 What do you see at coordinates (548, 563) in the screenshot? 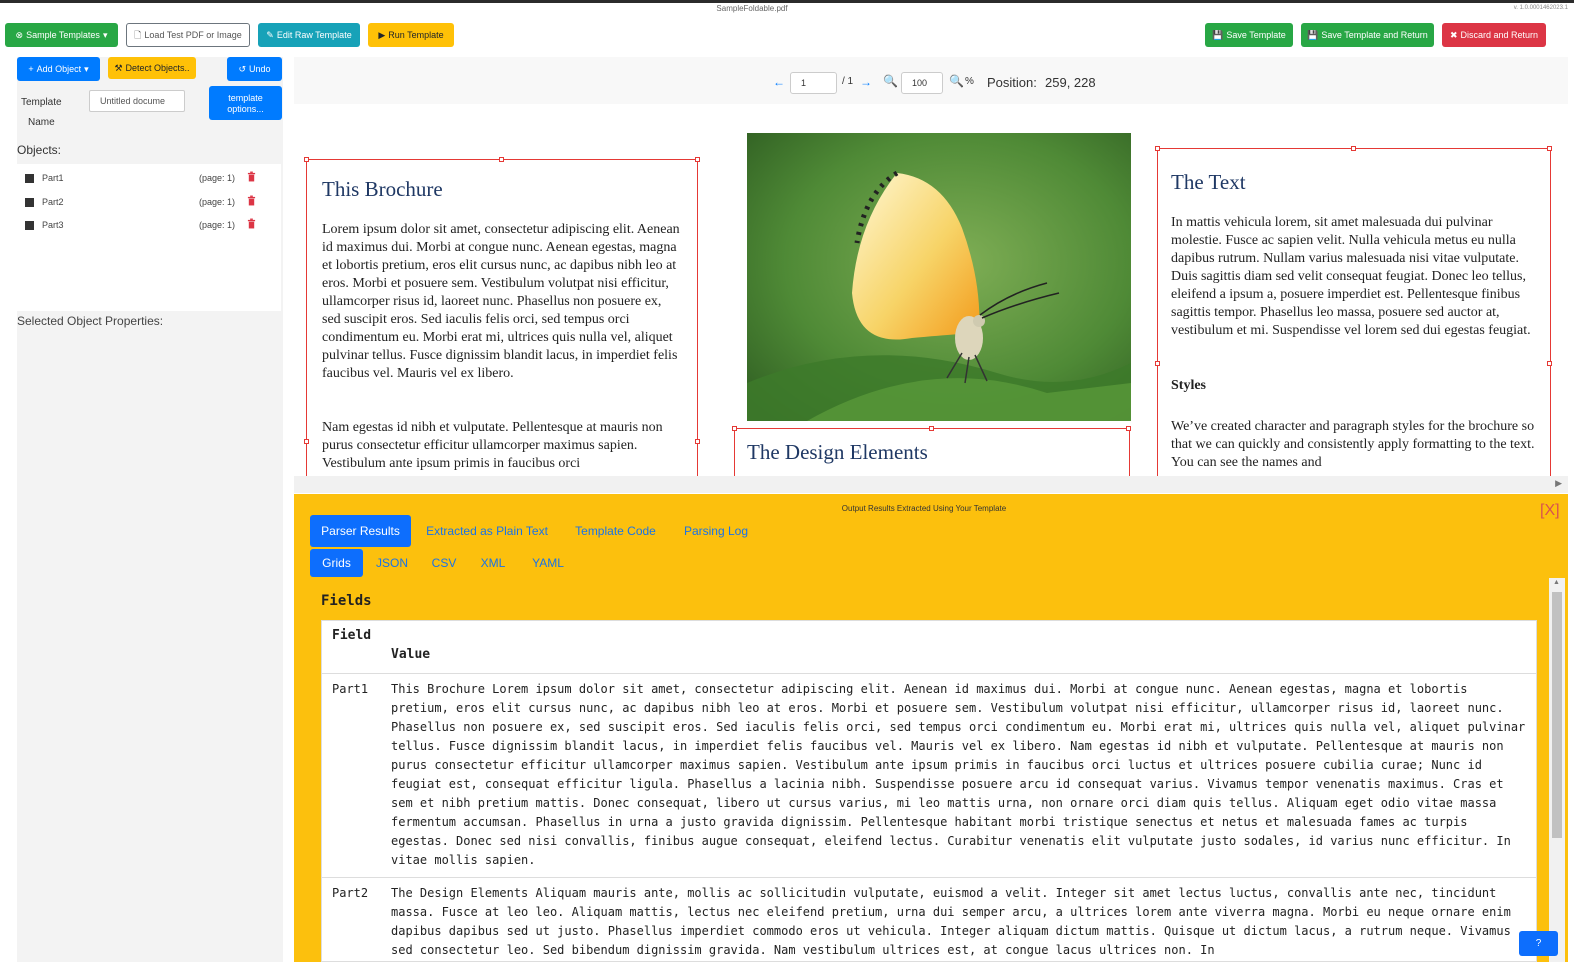
I see `subtab-yaml: YAML` at bounding box center [548, 563].